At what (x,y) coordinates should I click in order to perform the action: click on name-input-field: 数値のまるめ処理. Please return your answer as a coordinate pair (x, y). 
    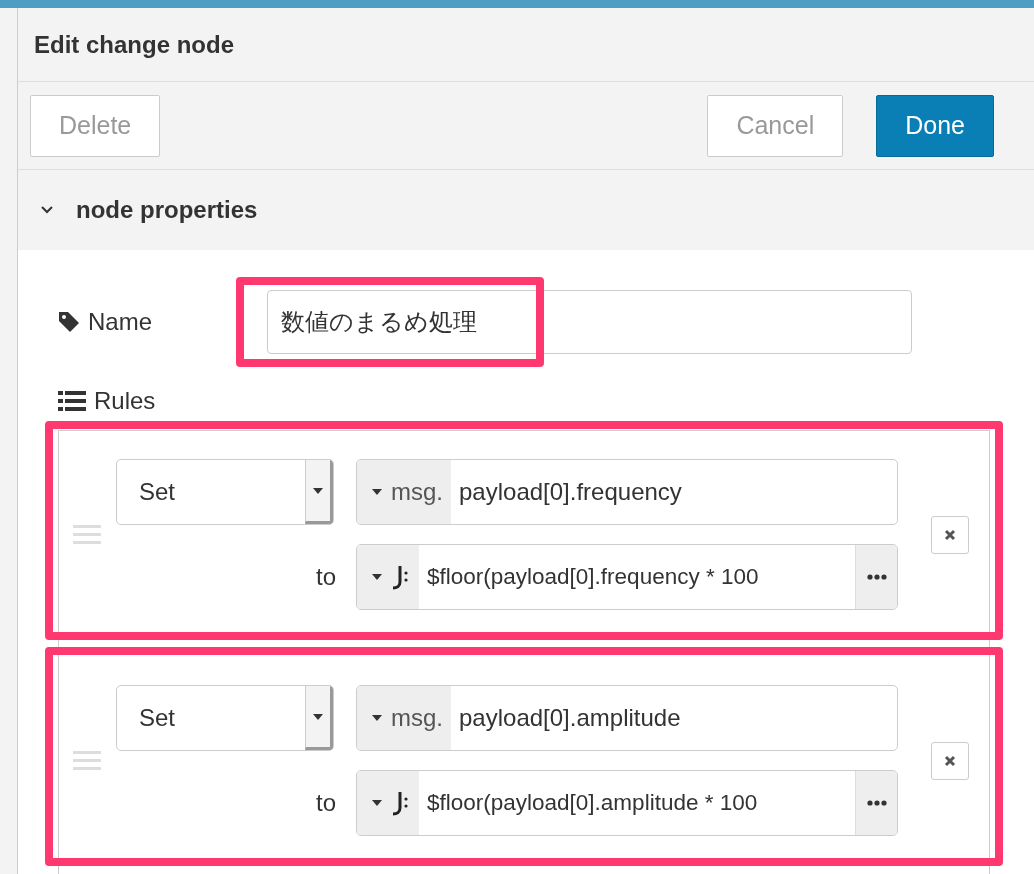
    Looking at the image, I should click on (589, 322).